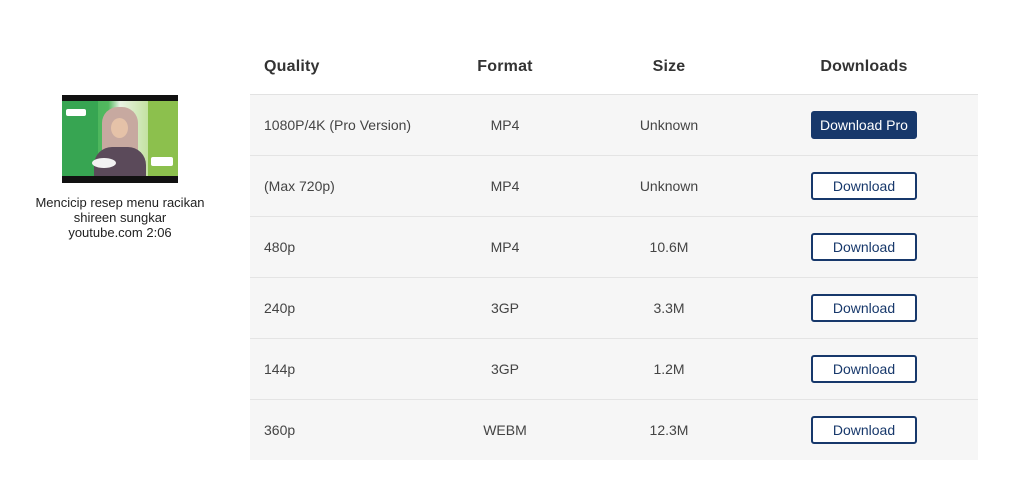 The width and height of the screenshot is (1024, 496). Describe the element at coordinates (864, 66) in the screenshot. I see `column-header-downloads: Downloads` at that location.